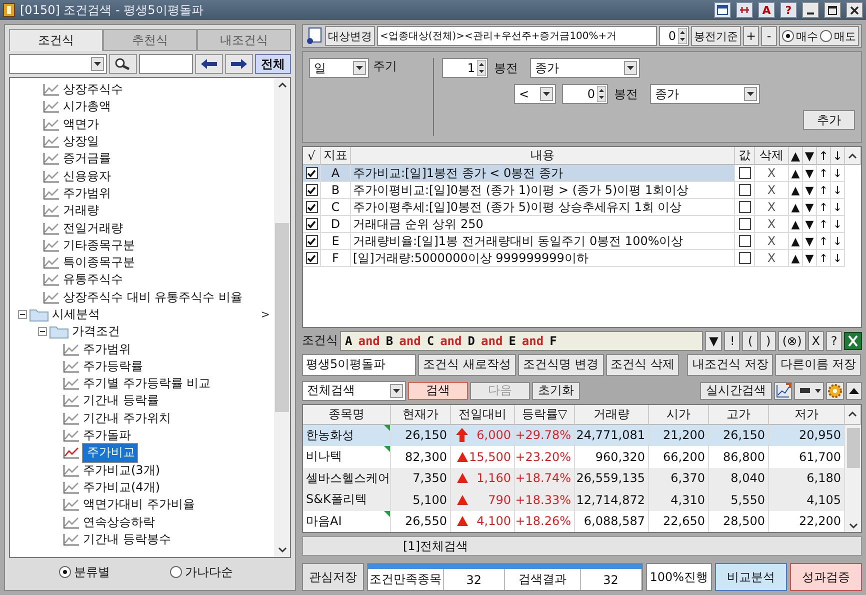 The height and width of the screenshot is (595, 866). What do you see at coordinates (273, 64) in the screenshot?
I see `all-button: 전체` at bounding box center [273, 64].